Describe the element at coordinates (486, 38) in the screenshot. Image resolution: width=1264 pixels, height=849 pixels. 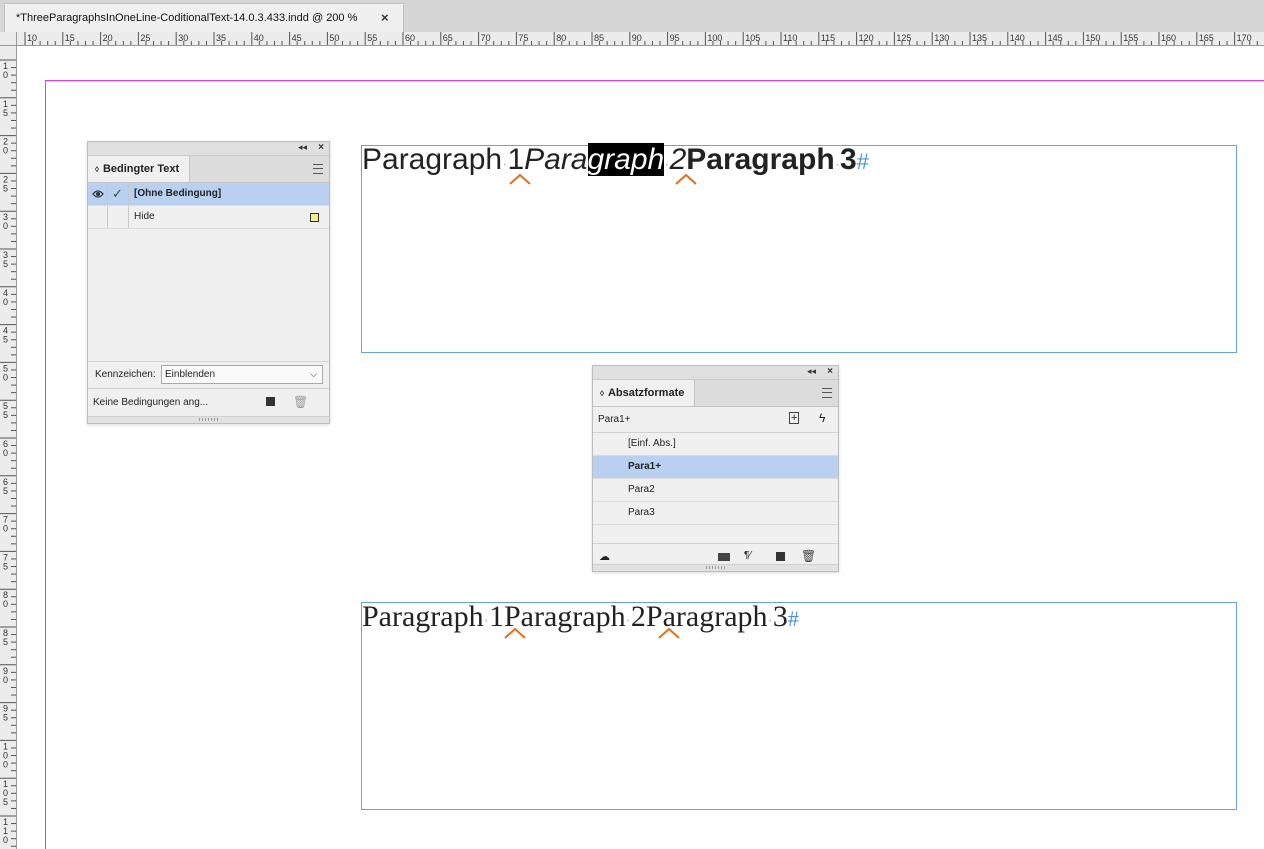
I see `ruler-label: 70` at that location.